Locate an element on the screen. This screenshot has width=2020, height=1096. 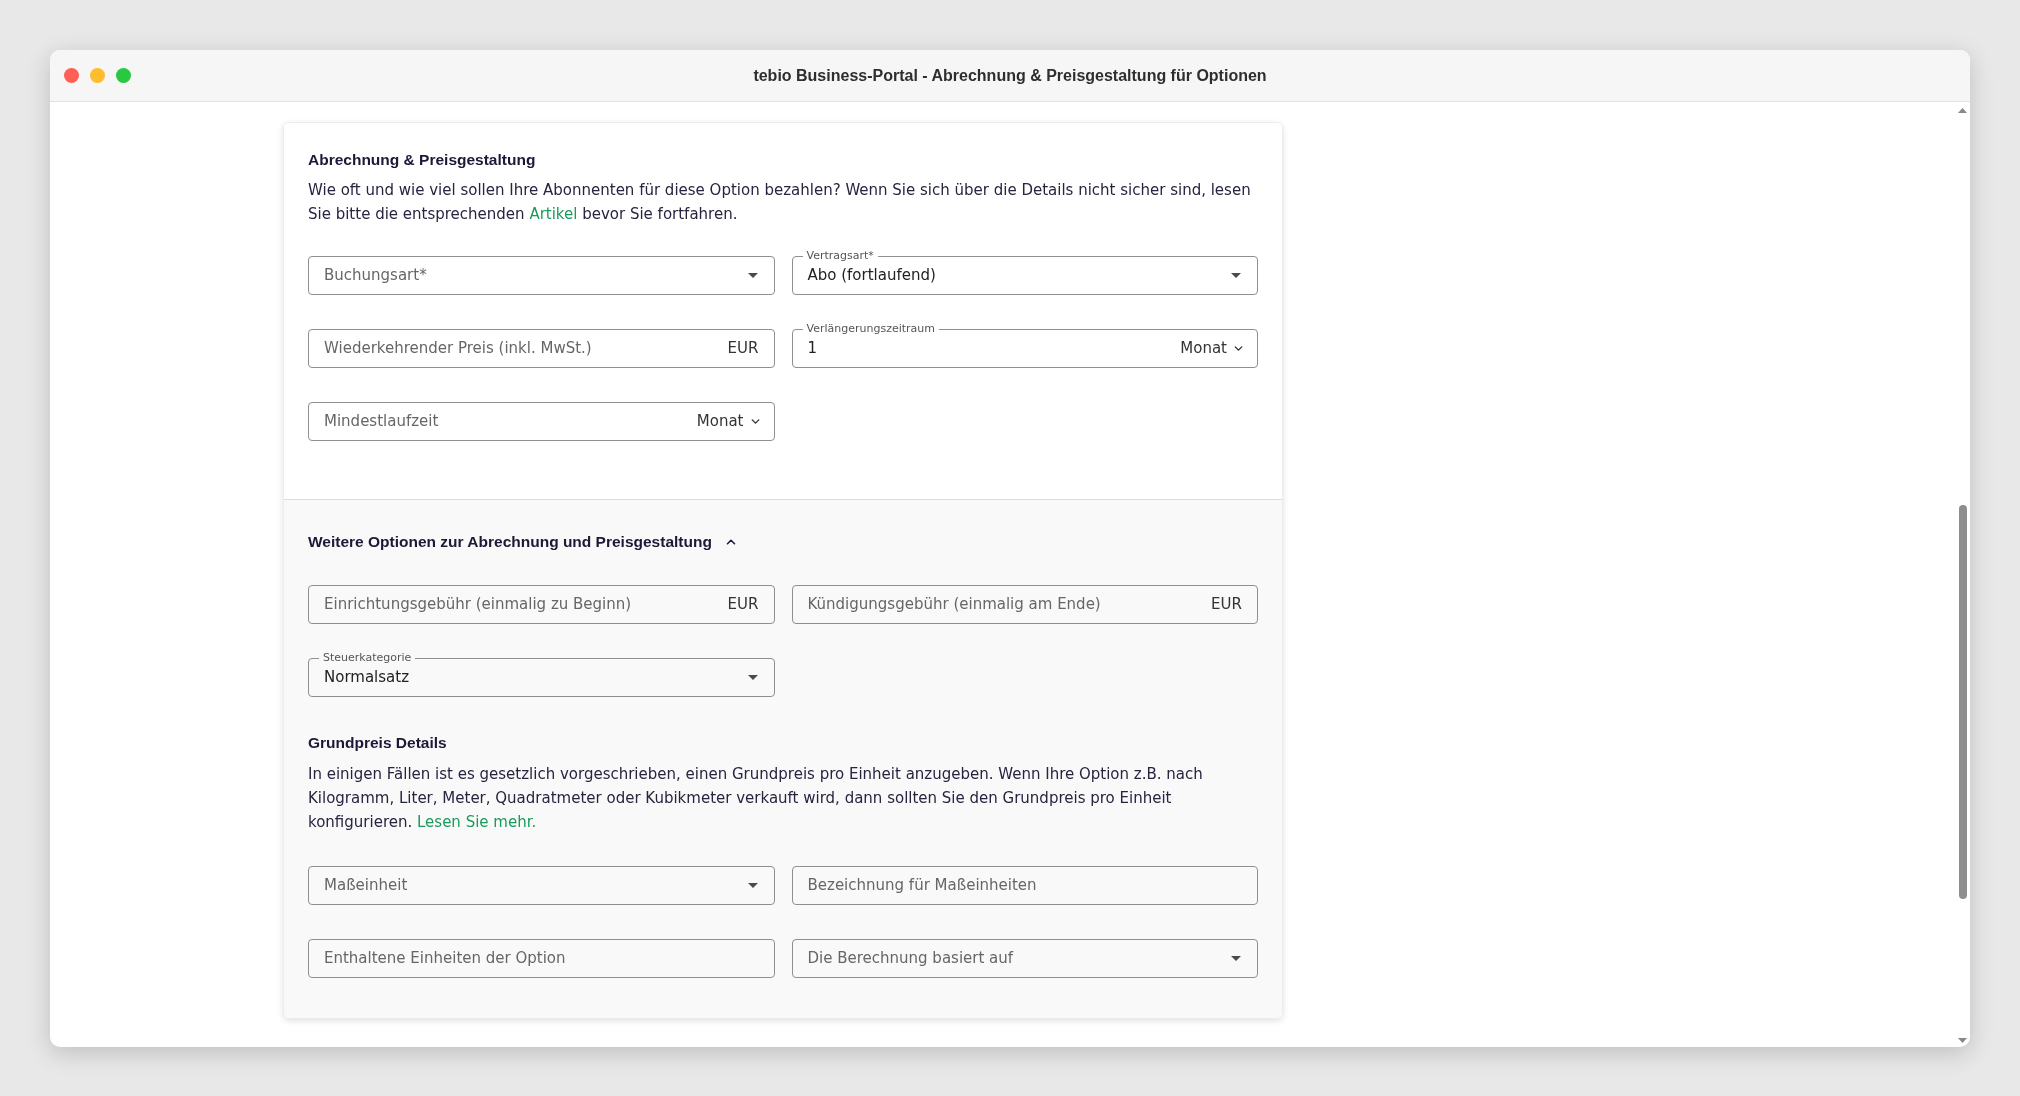
field-label: Vertragsart* is located at coordinates (840, 256).